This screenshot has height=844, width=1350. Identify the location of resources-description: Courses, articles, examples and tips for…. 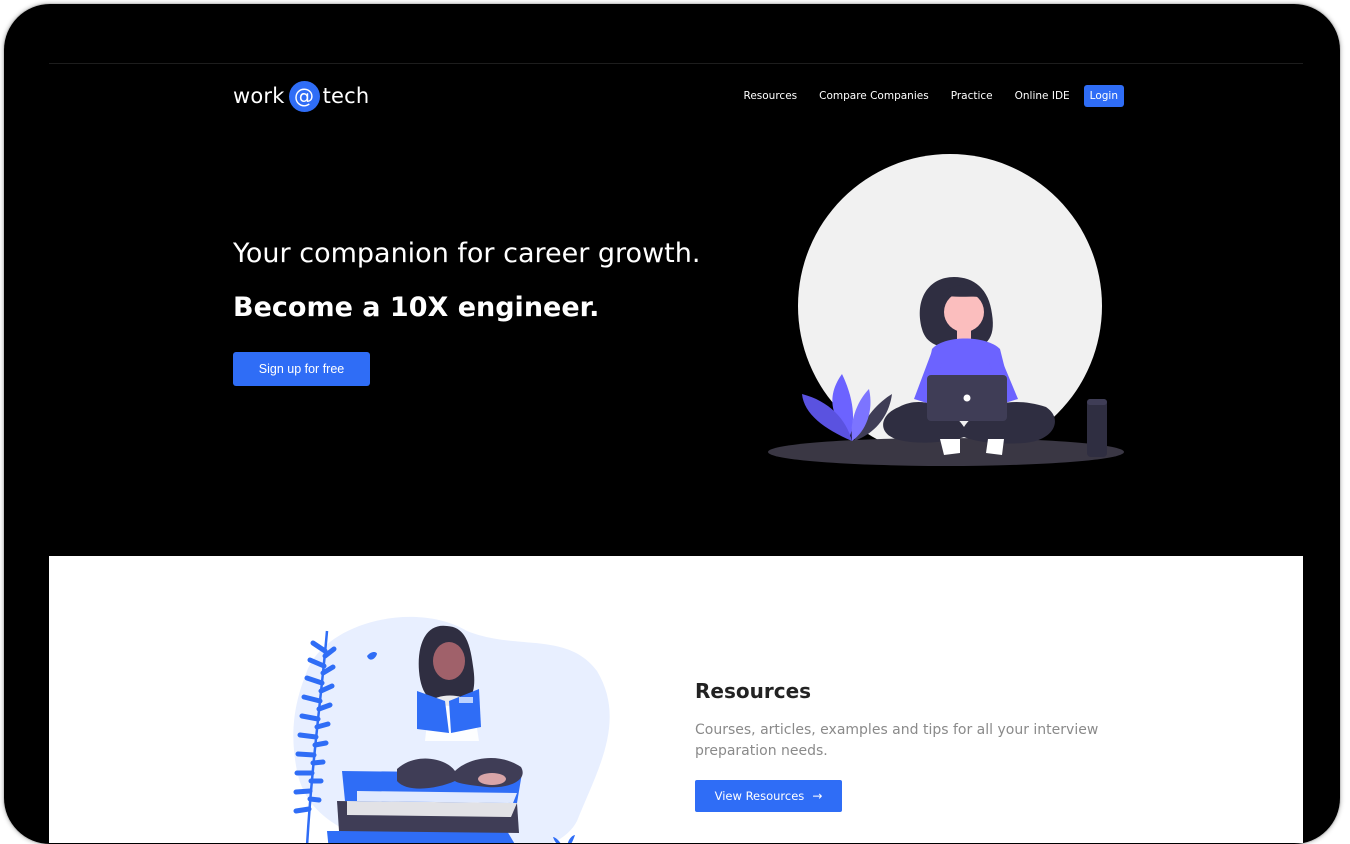
(897, 740).